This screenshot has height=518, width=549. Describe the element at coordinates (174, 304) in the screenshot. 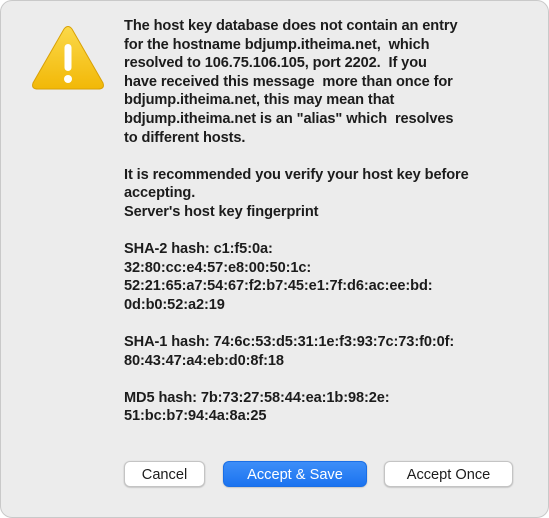

I see `sha2-hash-line: 0d:b0:52:a2:19` at that location.